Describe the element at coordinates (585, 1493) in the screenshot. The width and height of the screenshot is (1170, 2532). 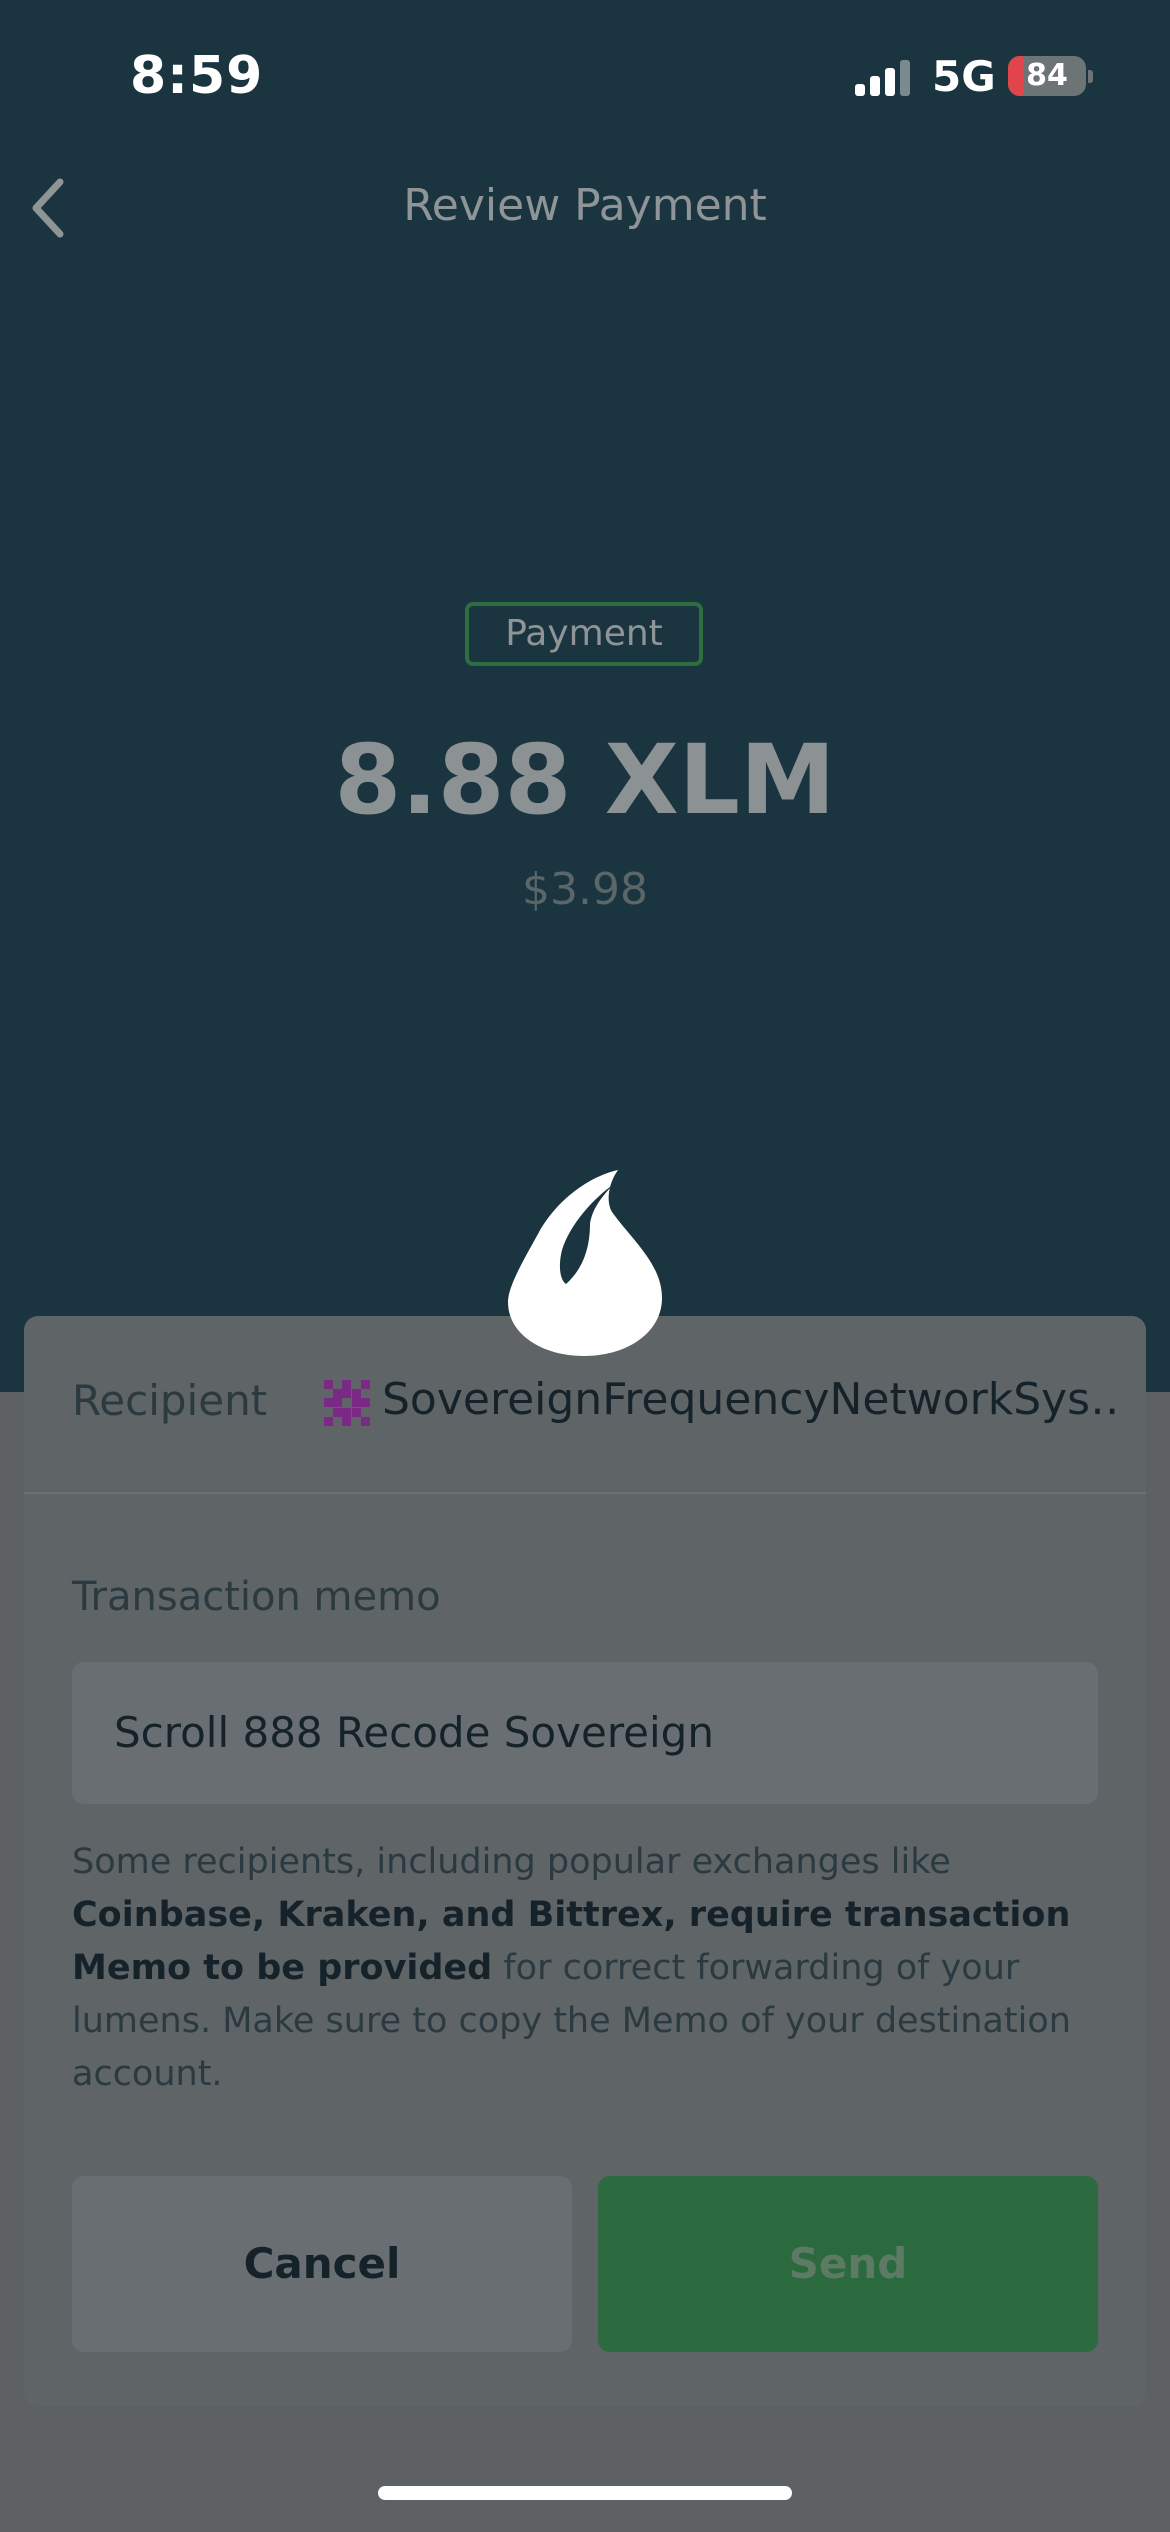
I see `divider` at that location.